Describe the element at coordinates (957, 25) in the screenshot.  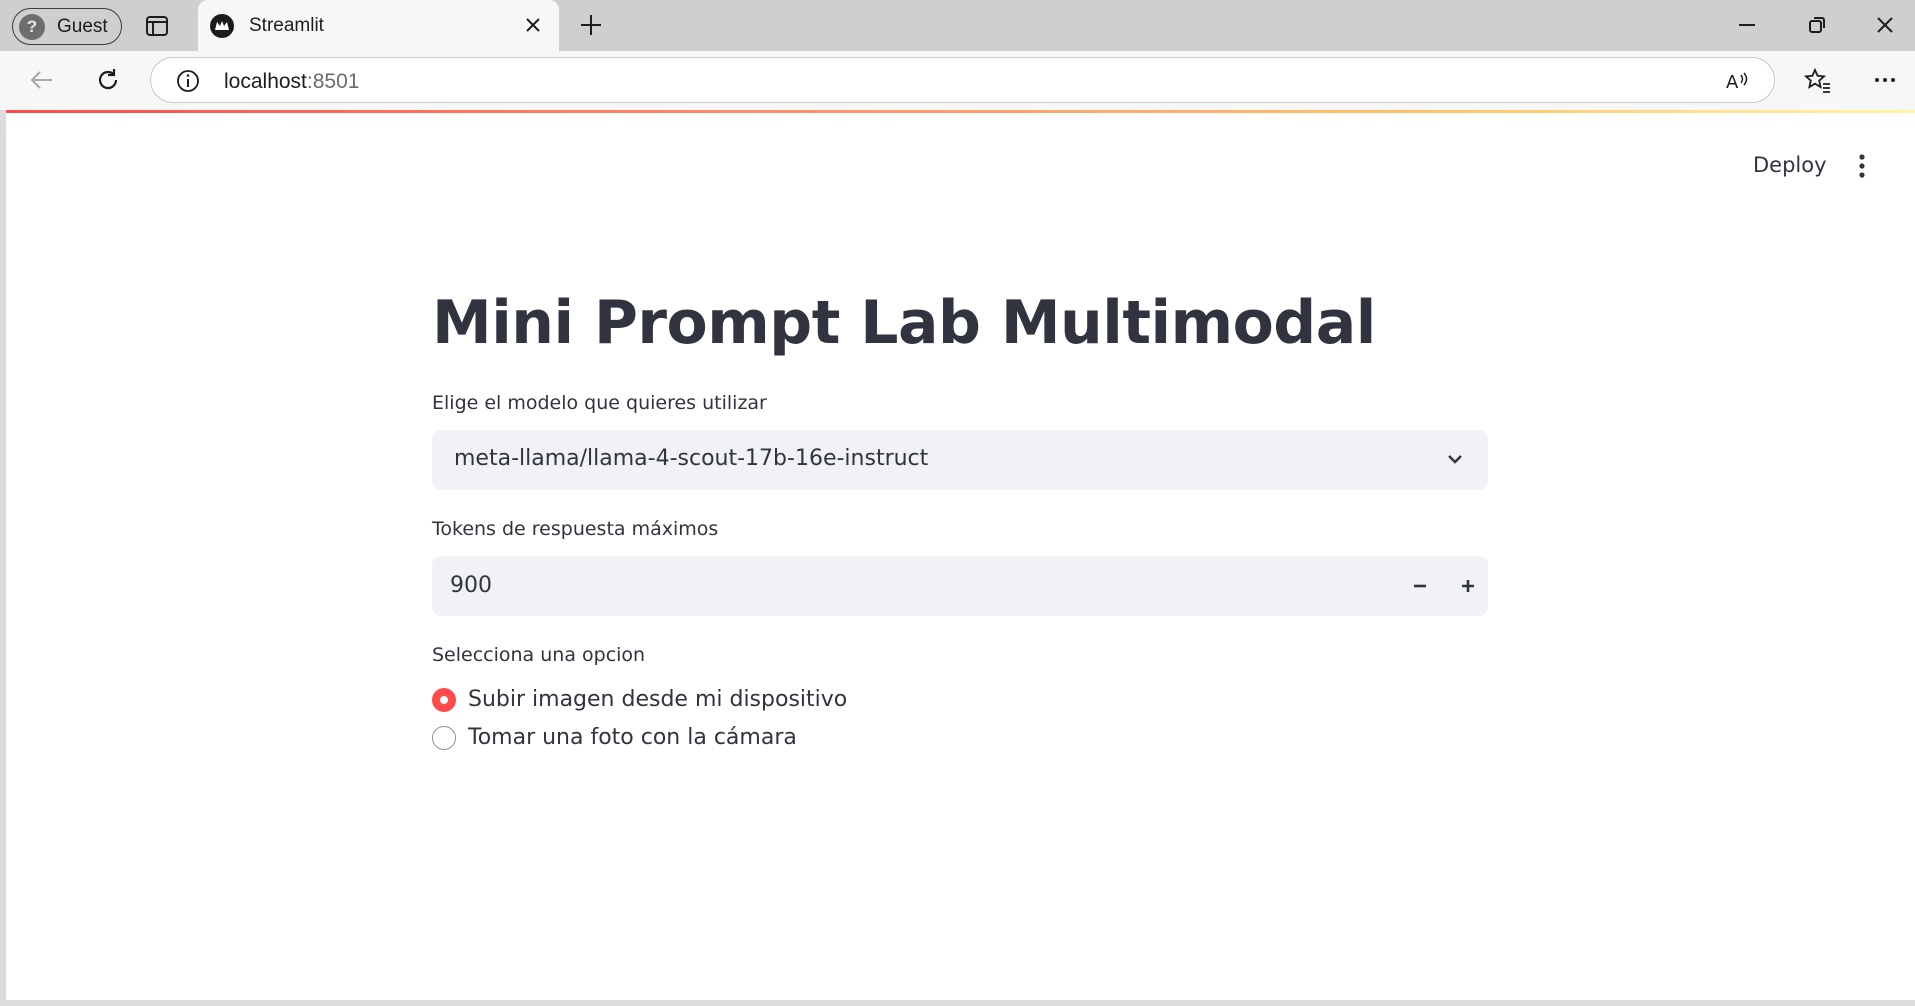
I see `browser-tab-strip: Guest Streamlit` at that location.